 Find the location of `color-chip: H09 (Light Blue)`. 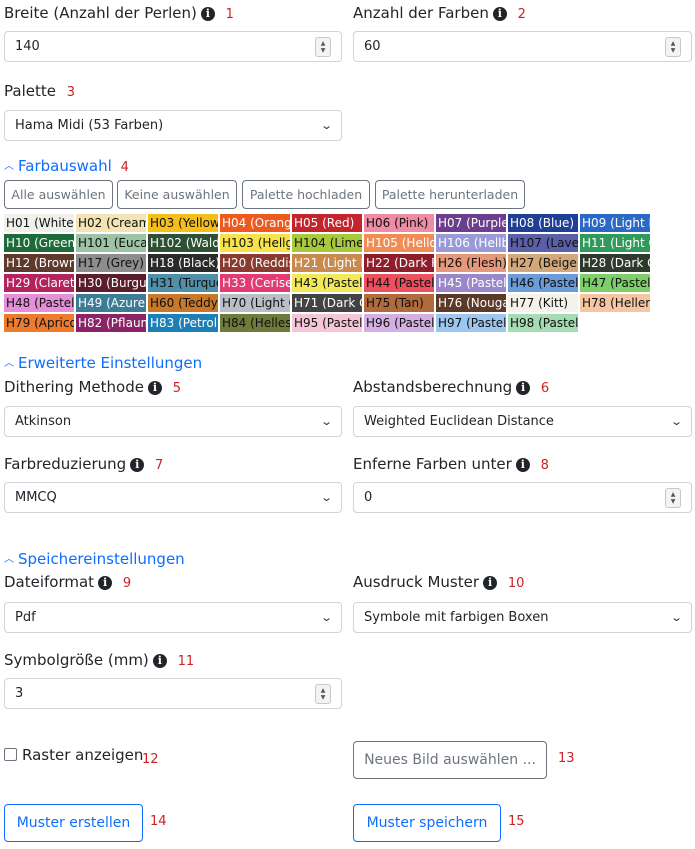

color-chip: H09 (Light Blue) is located at coordinates (615, 223).